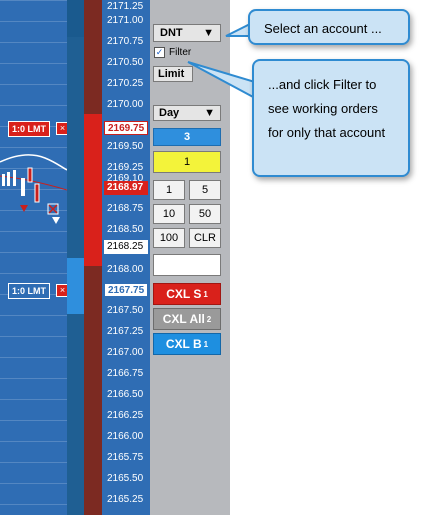  Describe the element at coordinates (126, 128) in the screenshot. I see `price-level: 2169.75` at that location.